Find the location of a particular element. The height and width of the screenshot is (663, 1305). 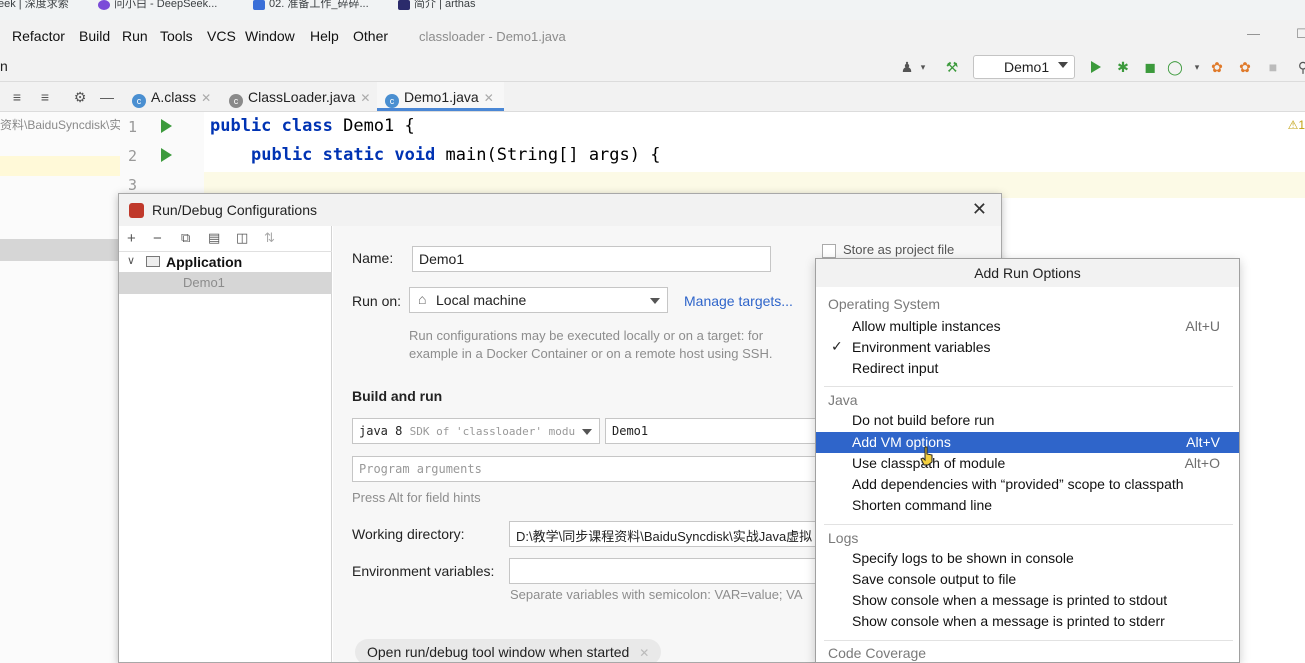

option-label: Add VM options is located at coordinates (901, 442).